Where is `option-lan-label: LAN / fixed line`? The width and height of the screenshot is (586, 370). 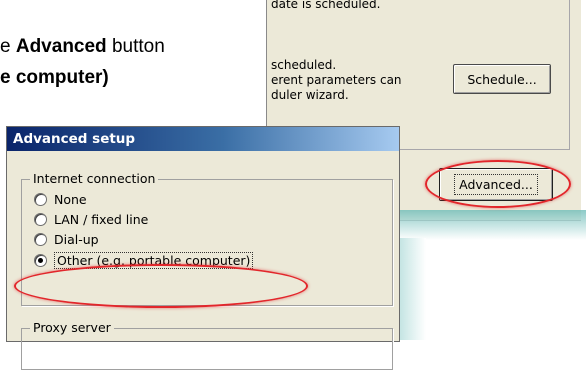 option-lan-label: LAN / fixed line is located at coordinates (101, 219).